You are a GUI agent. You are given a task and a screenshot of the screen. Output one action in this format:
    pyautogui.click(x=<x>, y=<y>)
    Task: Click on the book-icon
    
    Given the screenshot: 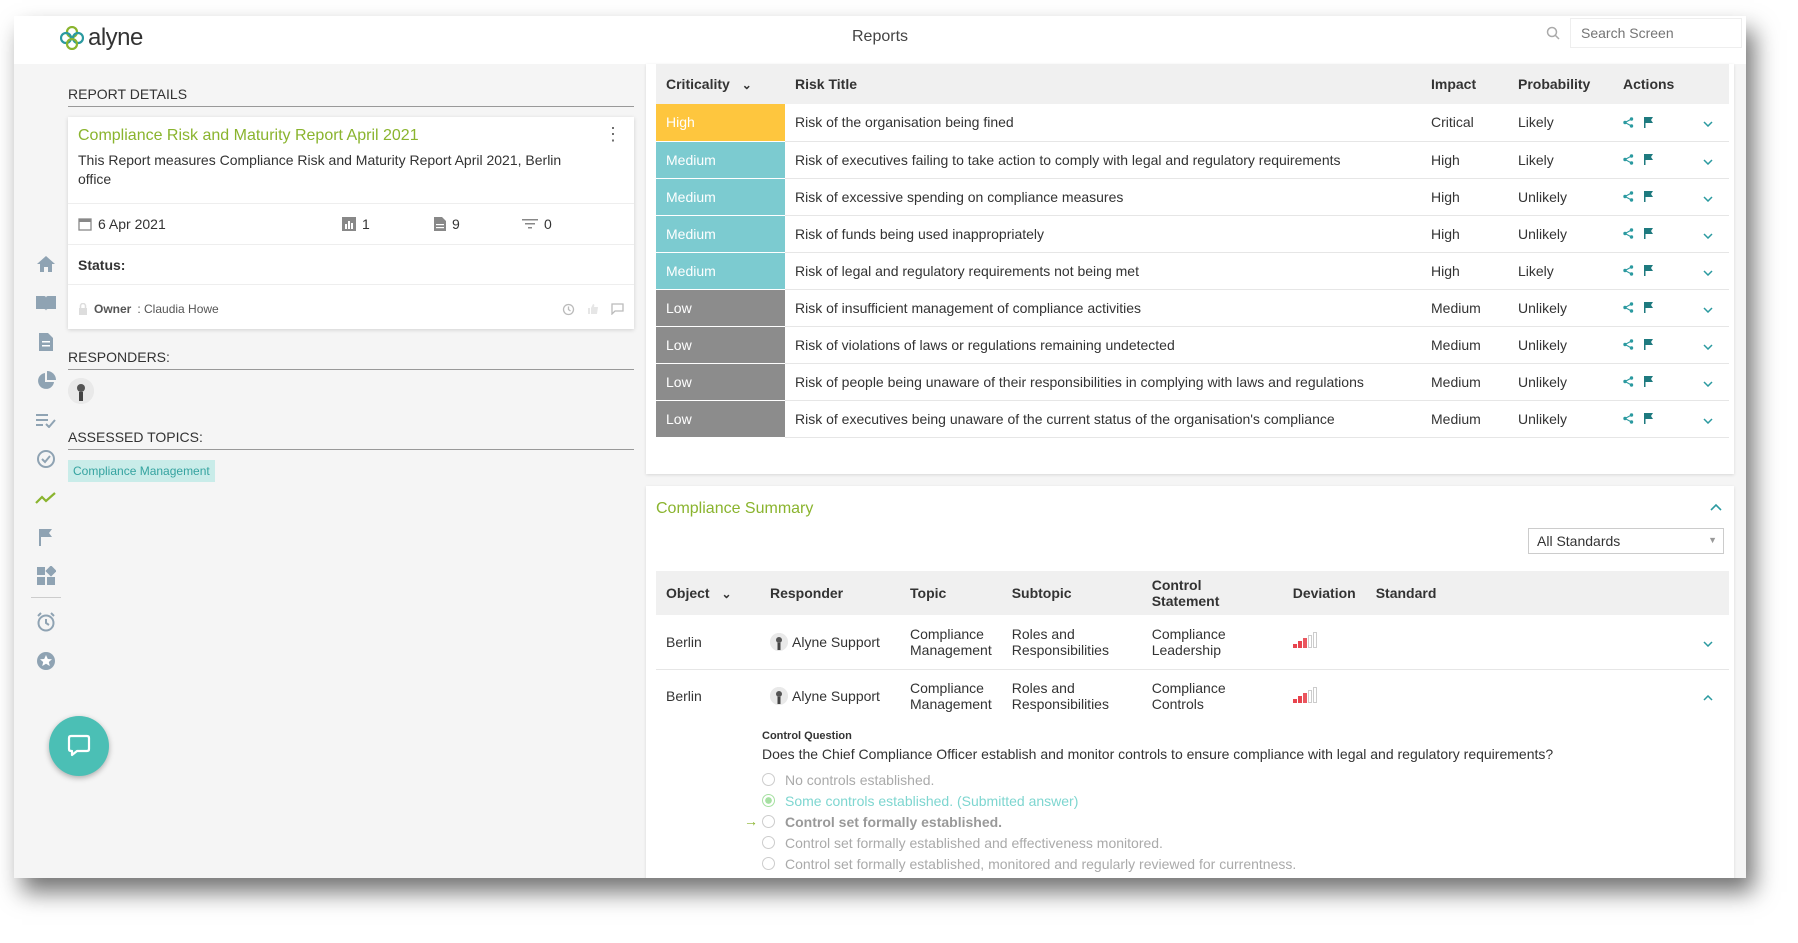 What is the action you would take?
    pyautogui.click(x=46, y=302)
    